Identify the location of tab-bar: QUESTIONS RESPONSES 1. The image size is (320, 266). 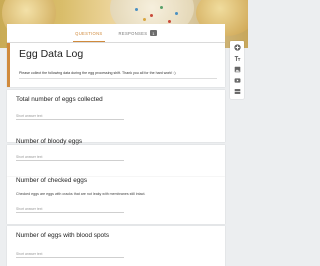
(116, 33).